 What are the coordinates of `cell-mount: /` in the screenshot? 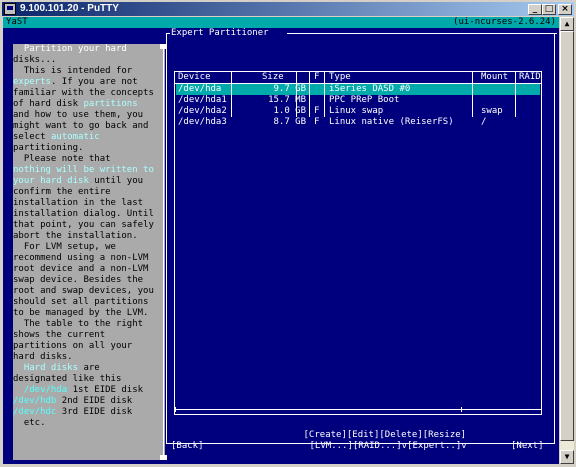 It's located at (484, 122).